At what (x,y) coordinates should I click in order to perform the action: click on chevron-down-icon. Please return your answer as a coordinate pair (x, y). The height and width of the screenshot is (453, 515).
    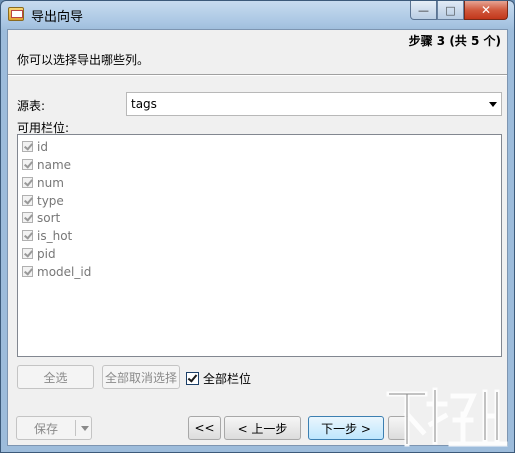
    Looking at the image, I should click on (493, 104).